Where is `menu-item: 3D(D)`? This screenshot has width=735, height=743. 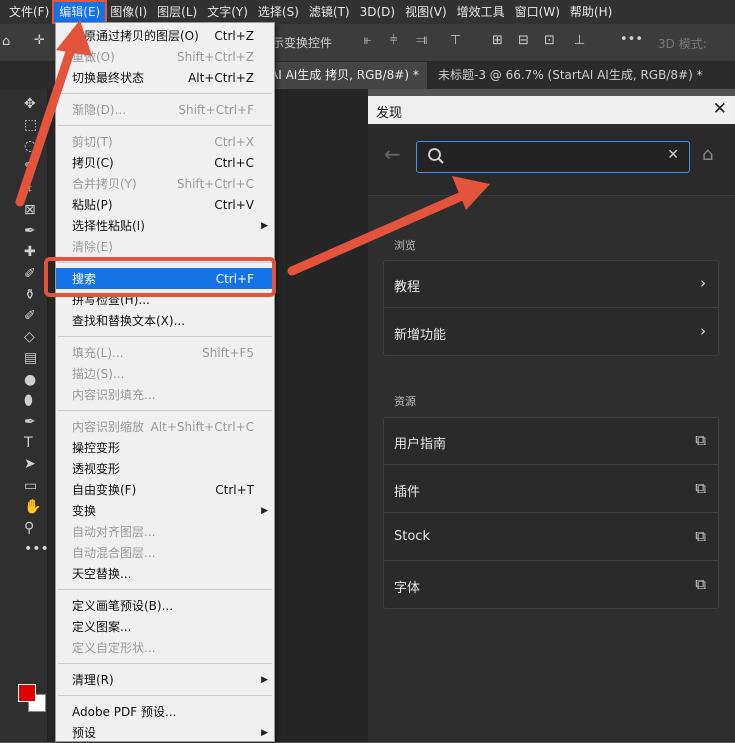
menu-item: 3D(D) is located at coordinates (377, 12).